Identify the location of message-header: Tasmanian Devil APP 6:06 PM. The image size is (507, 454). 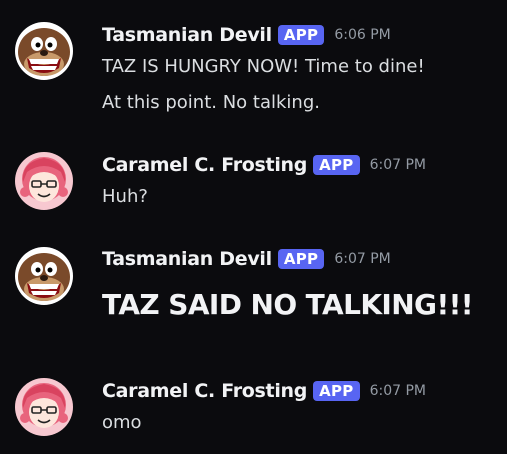
(246, 35).